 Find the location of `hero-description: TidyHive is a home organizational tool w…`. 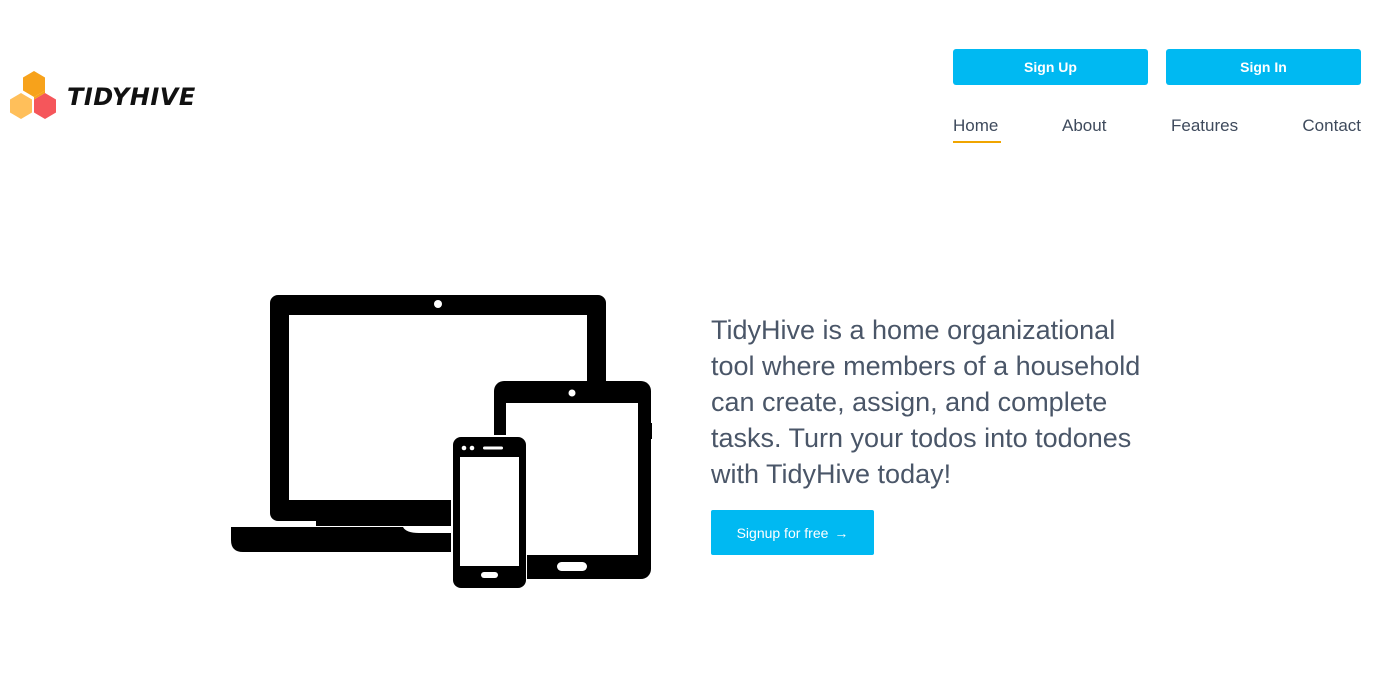

hero-description: TidyHive is a home organizational tool w… is located at coordinates (926, 402).